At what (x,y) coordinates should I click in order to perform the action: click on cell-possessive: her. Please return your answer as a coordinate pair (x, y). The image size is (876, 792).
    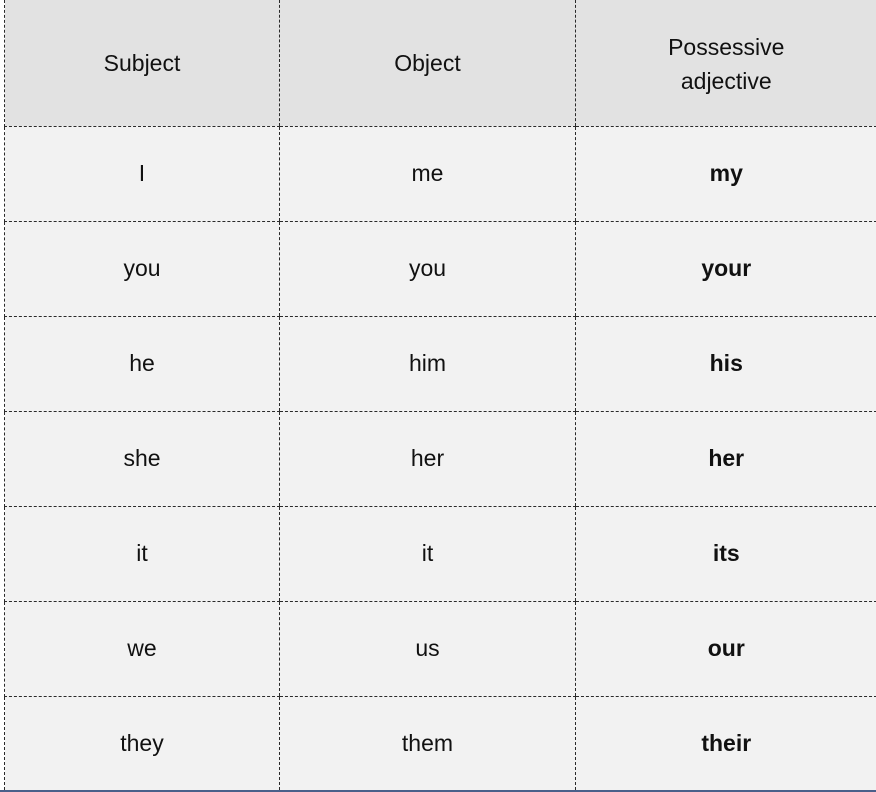
    Looking at the image, I should click on (725, 459).